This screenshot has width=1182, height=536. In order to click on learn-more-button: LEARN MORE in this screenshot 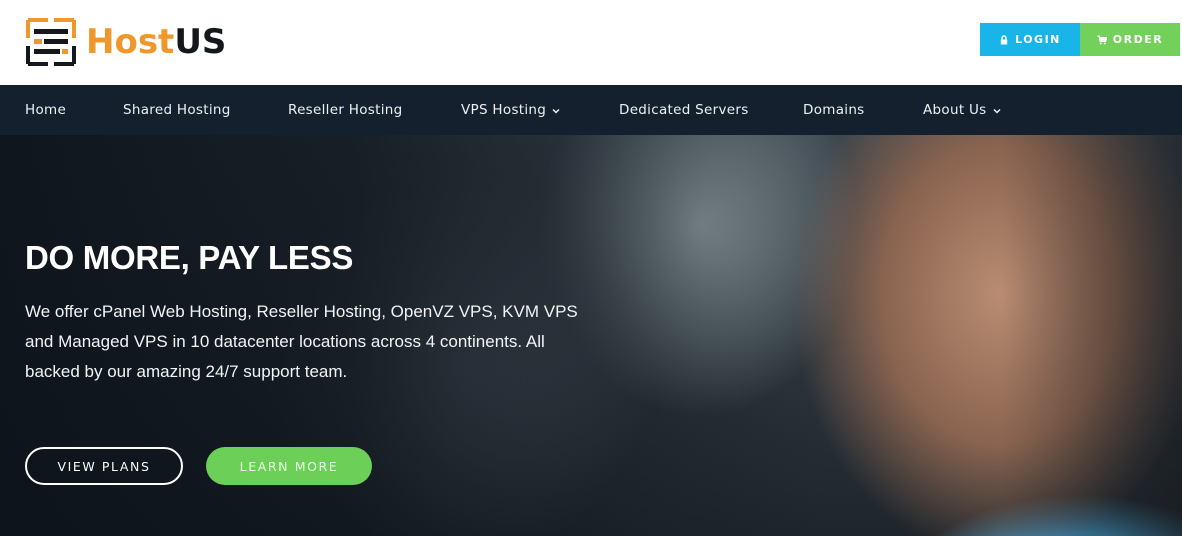, I will do `click(289, 466)`.